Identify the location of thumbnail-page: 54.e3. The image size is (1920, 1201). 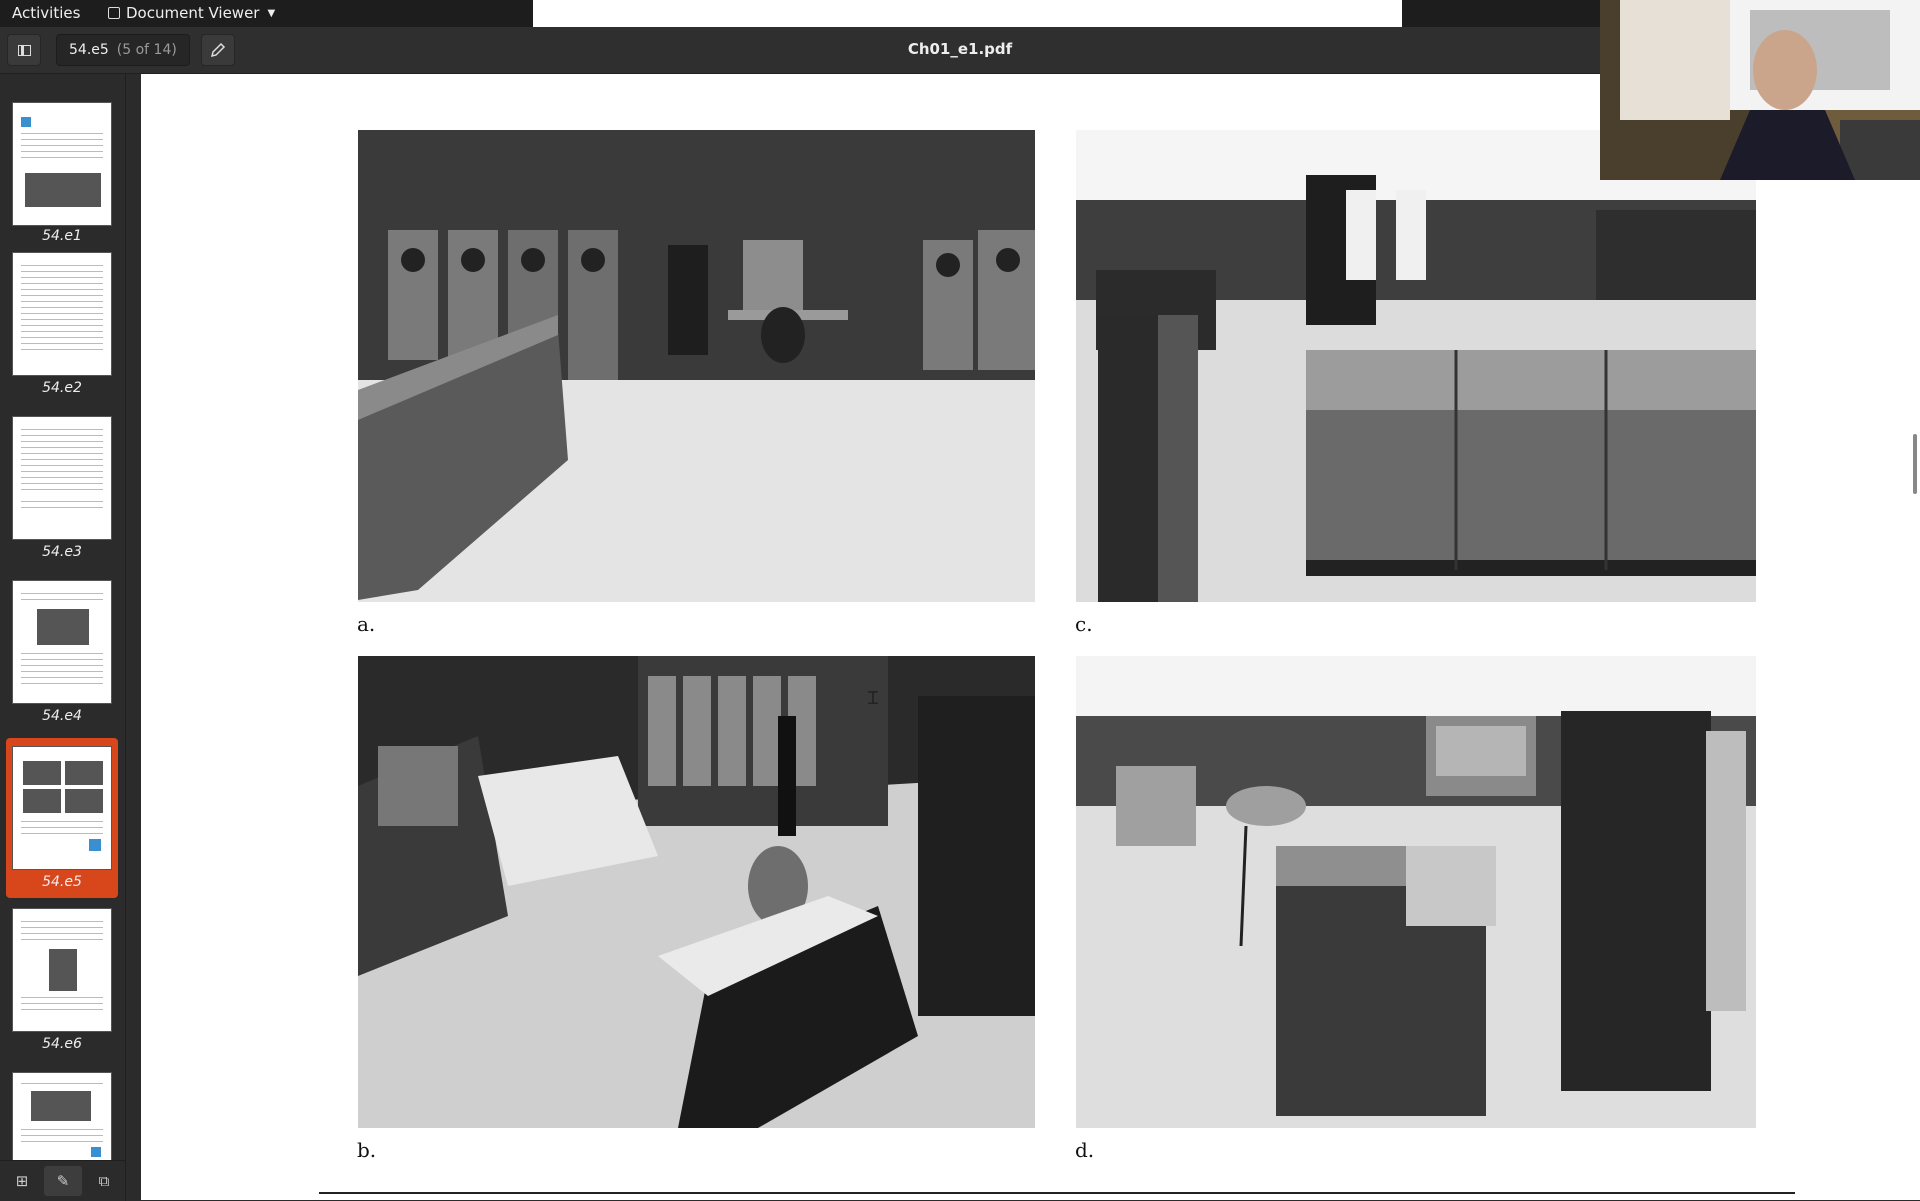
(62, 492).